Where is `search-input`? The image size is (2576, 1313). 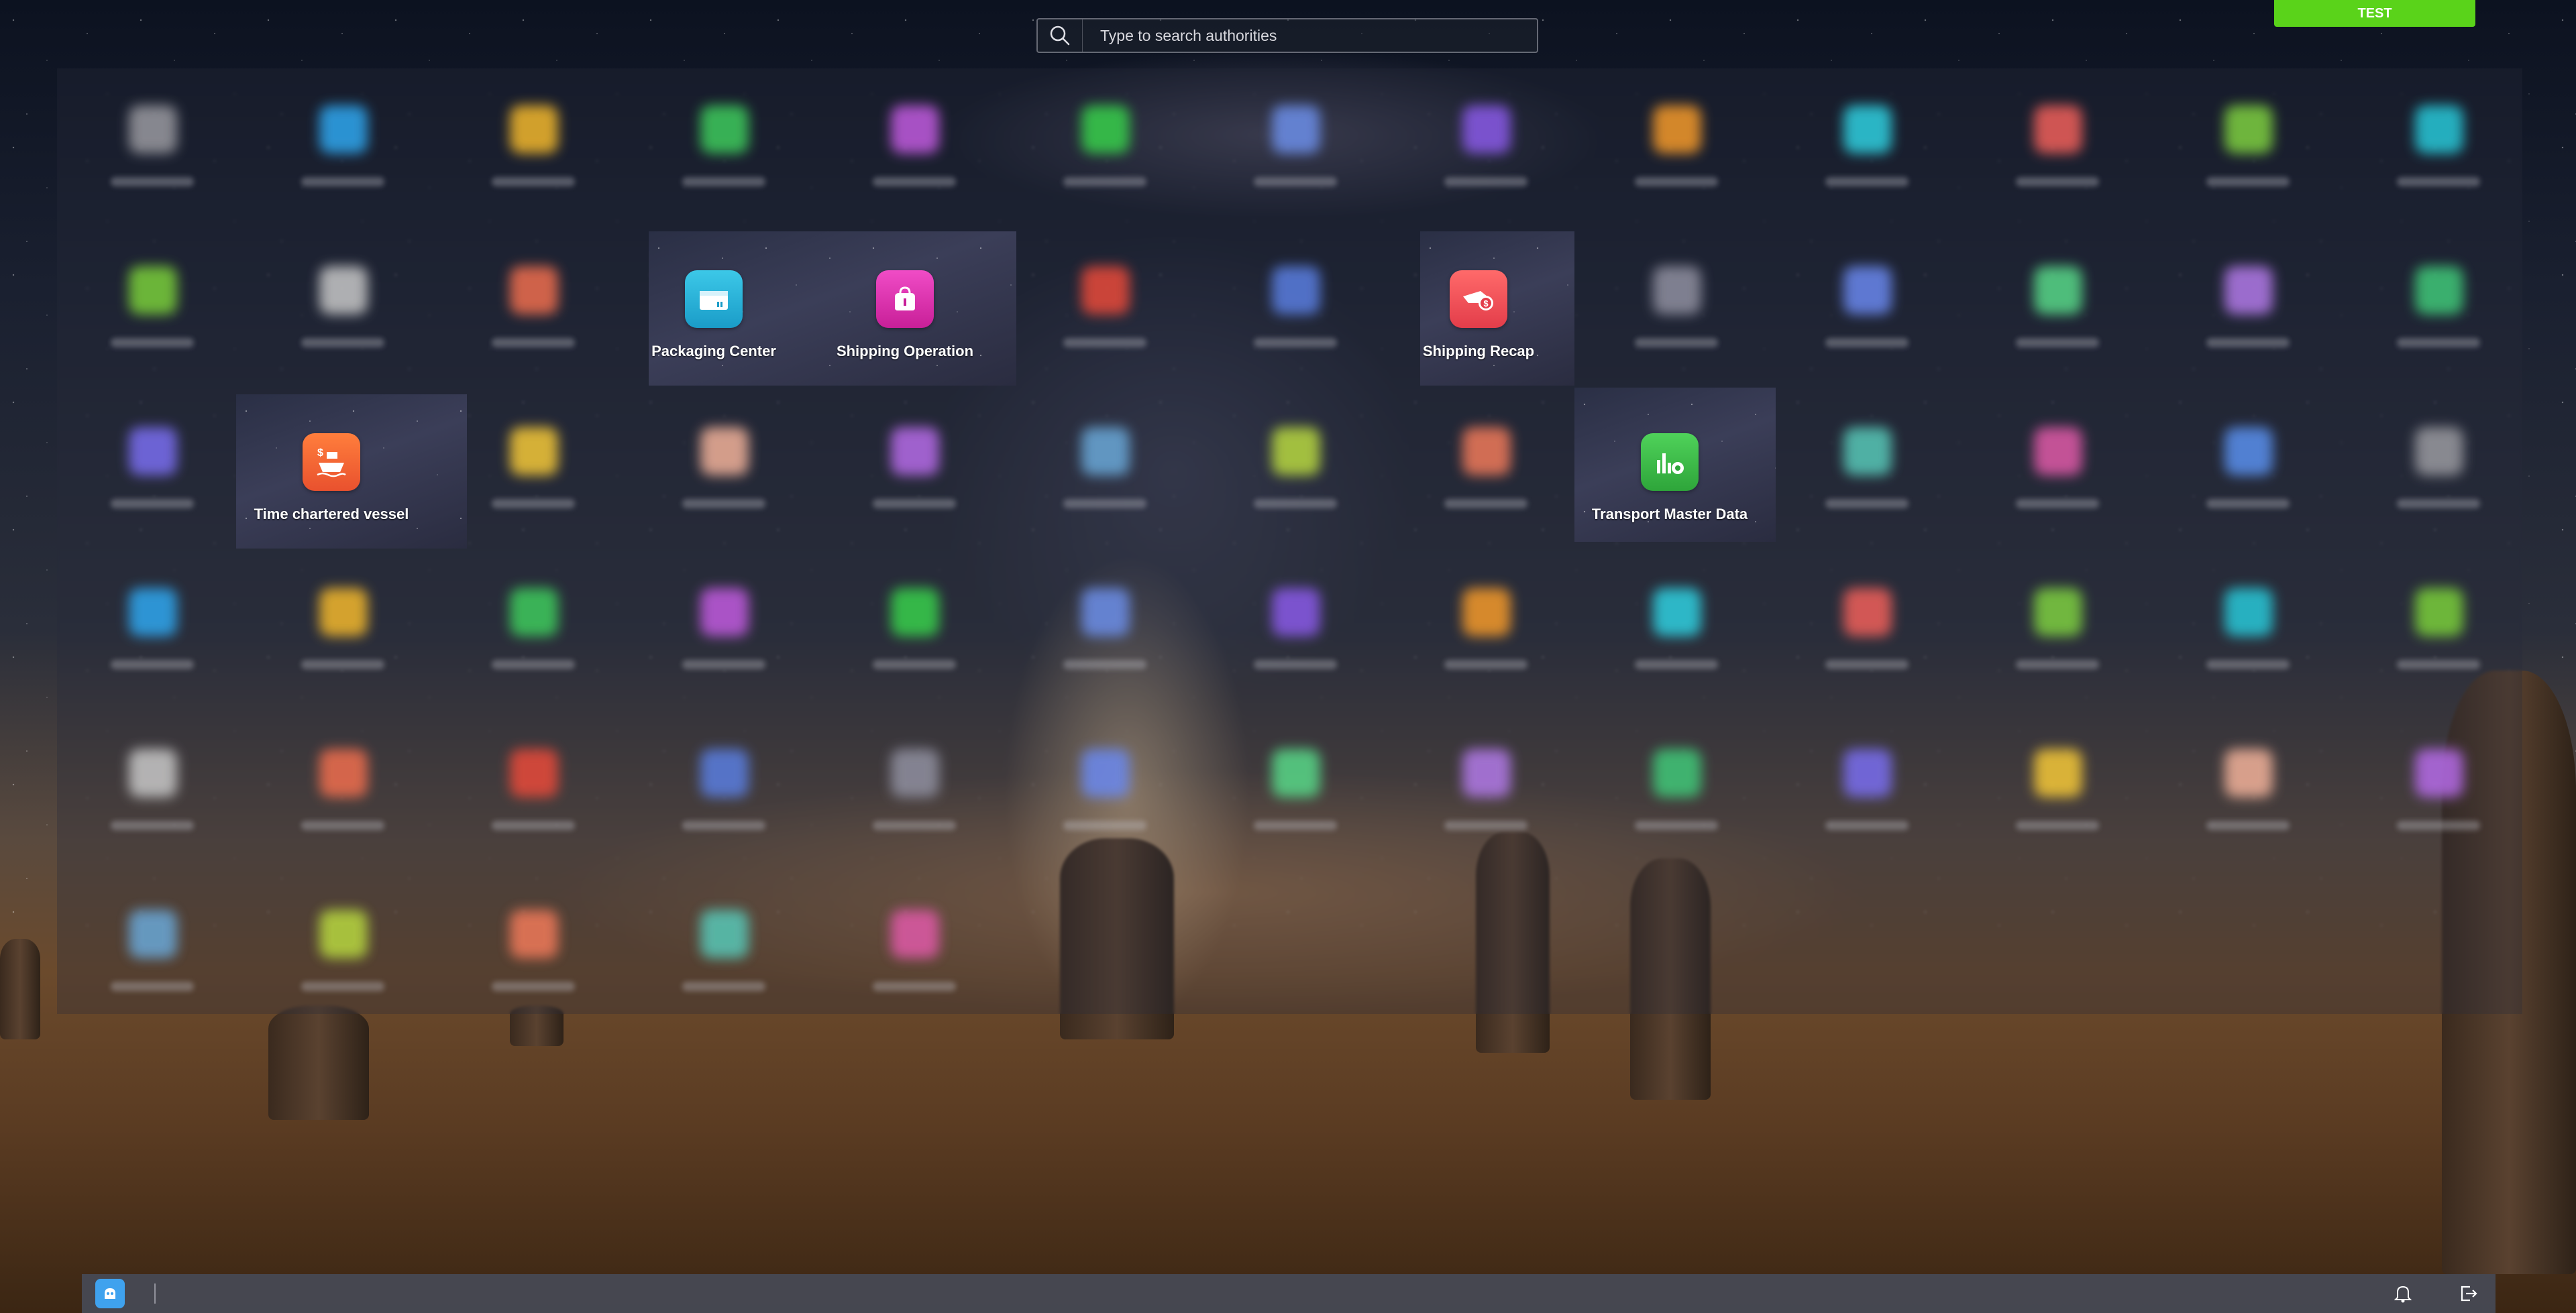 search-input is located at coordinates (1310, 35).